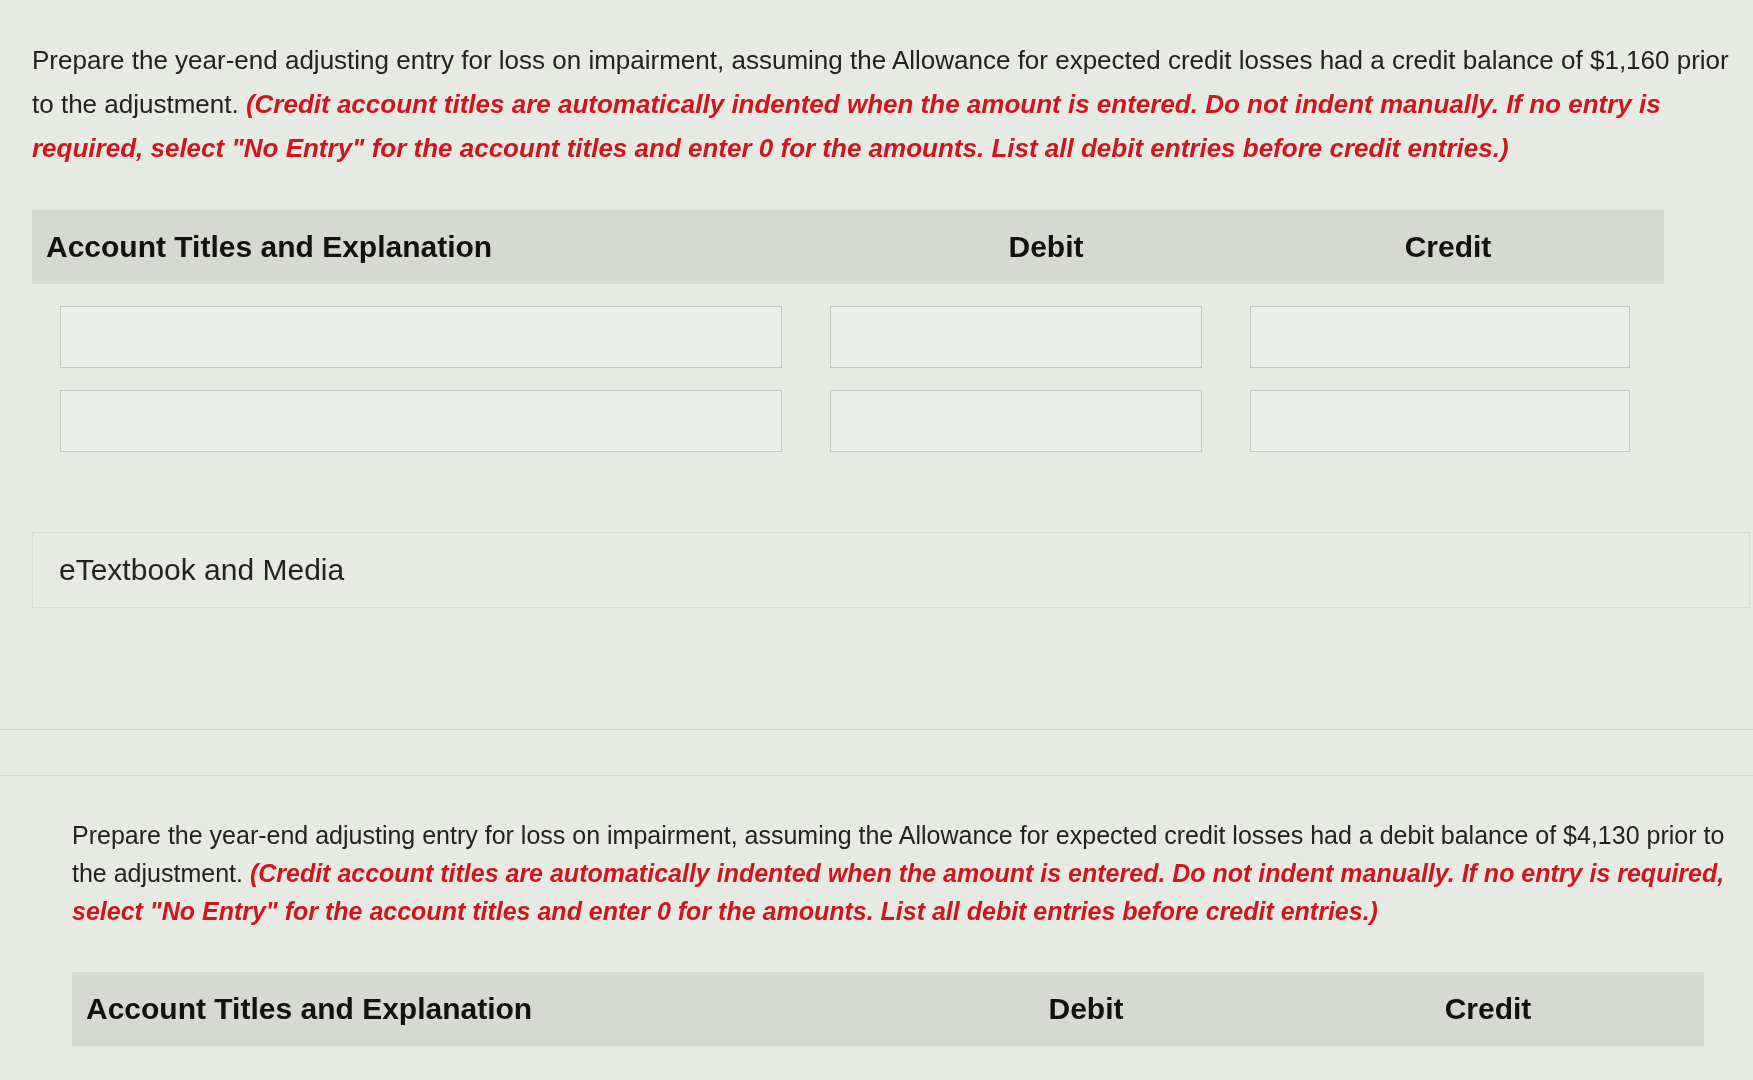 This screenshot has width=1753, height=1080. What do you see at coordinates (881, 104) in the screenshot?
I see `question-text: Prepare the year-end adjusting entry for loss on impairment, assuming the Allowance for expected credit losses had a credit balance of $1,160 prior to the adjustment. (Credit account titles are automatically indented when the amount is entered. Do not indent manually. If no entry is required, select "No Entry" for the account titles and enter 0 for the amounts. List all debit entries before credit entries.)` at bounding box center [881, 104].